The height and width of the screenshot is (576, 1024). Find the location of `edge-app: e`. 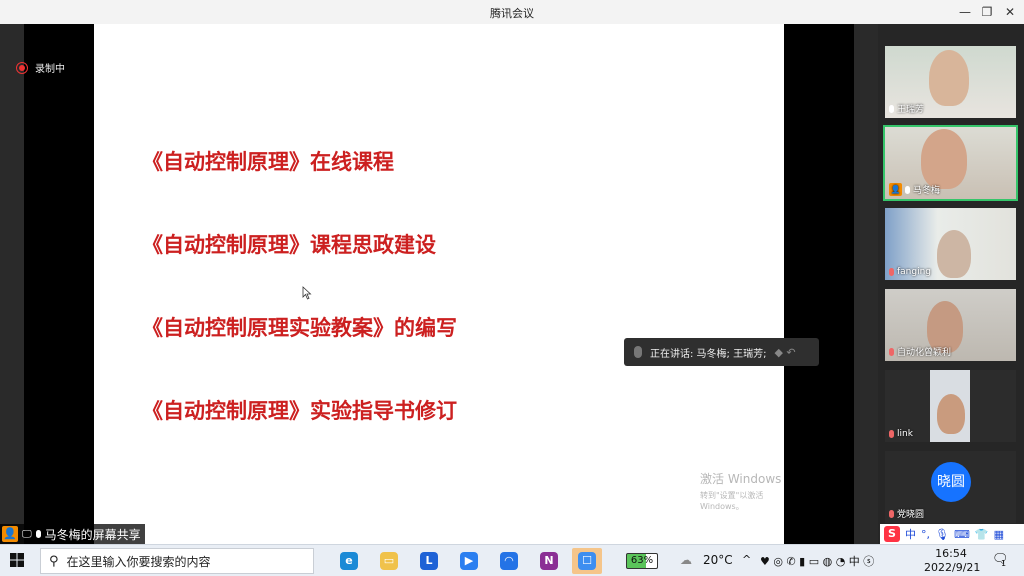

edge-app: e is located at coordinates (349, 561).